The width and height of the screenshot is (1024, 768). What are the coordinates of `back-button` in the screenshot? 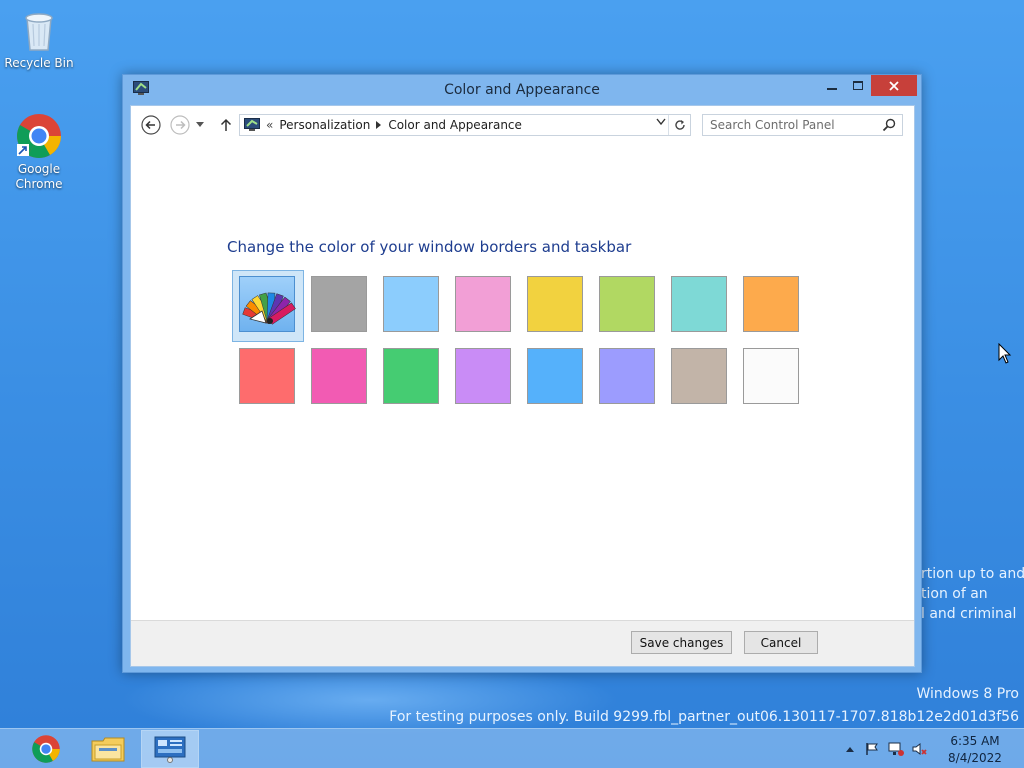 It's located at (151, 125).